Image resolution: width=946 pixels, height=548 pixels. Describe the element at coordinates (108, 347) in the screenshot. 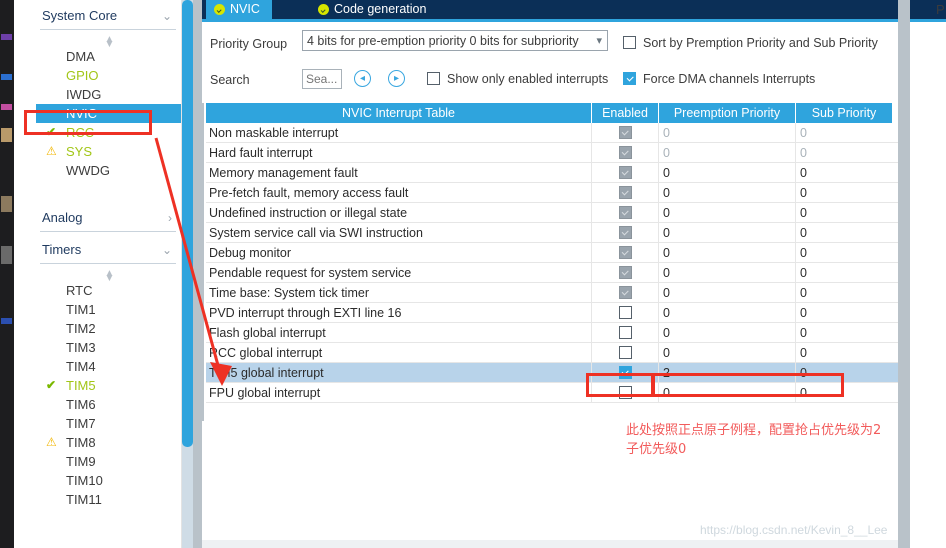

I see `sidebar-item-tim3: TIM3` at that location.